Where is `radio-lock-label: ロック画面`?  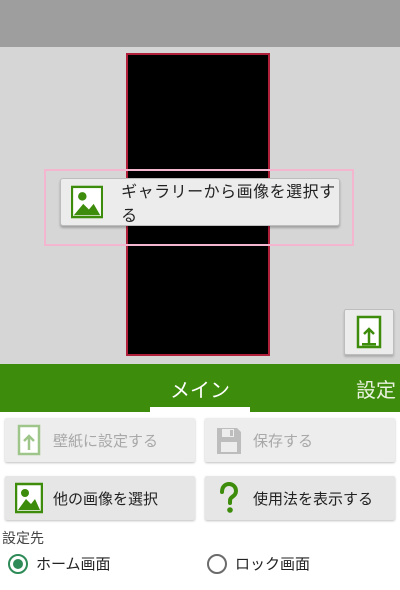 radio-lock-label: ロック画面 is located at coordinates (273, 564).